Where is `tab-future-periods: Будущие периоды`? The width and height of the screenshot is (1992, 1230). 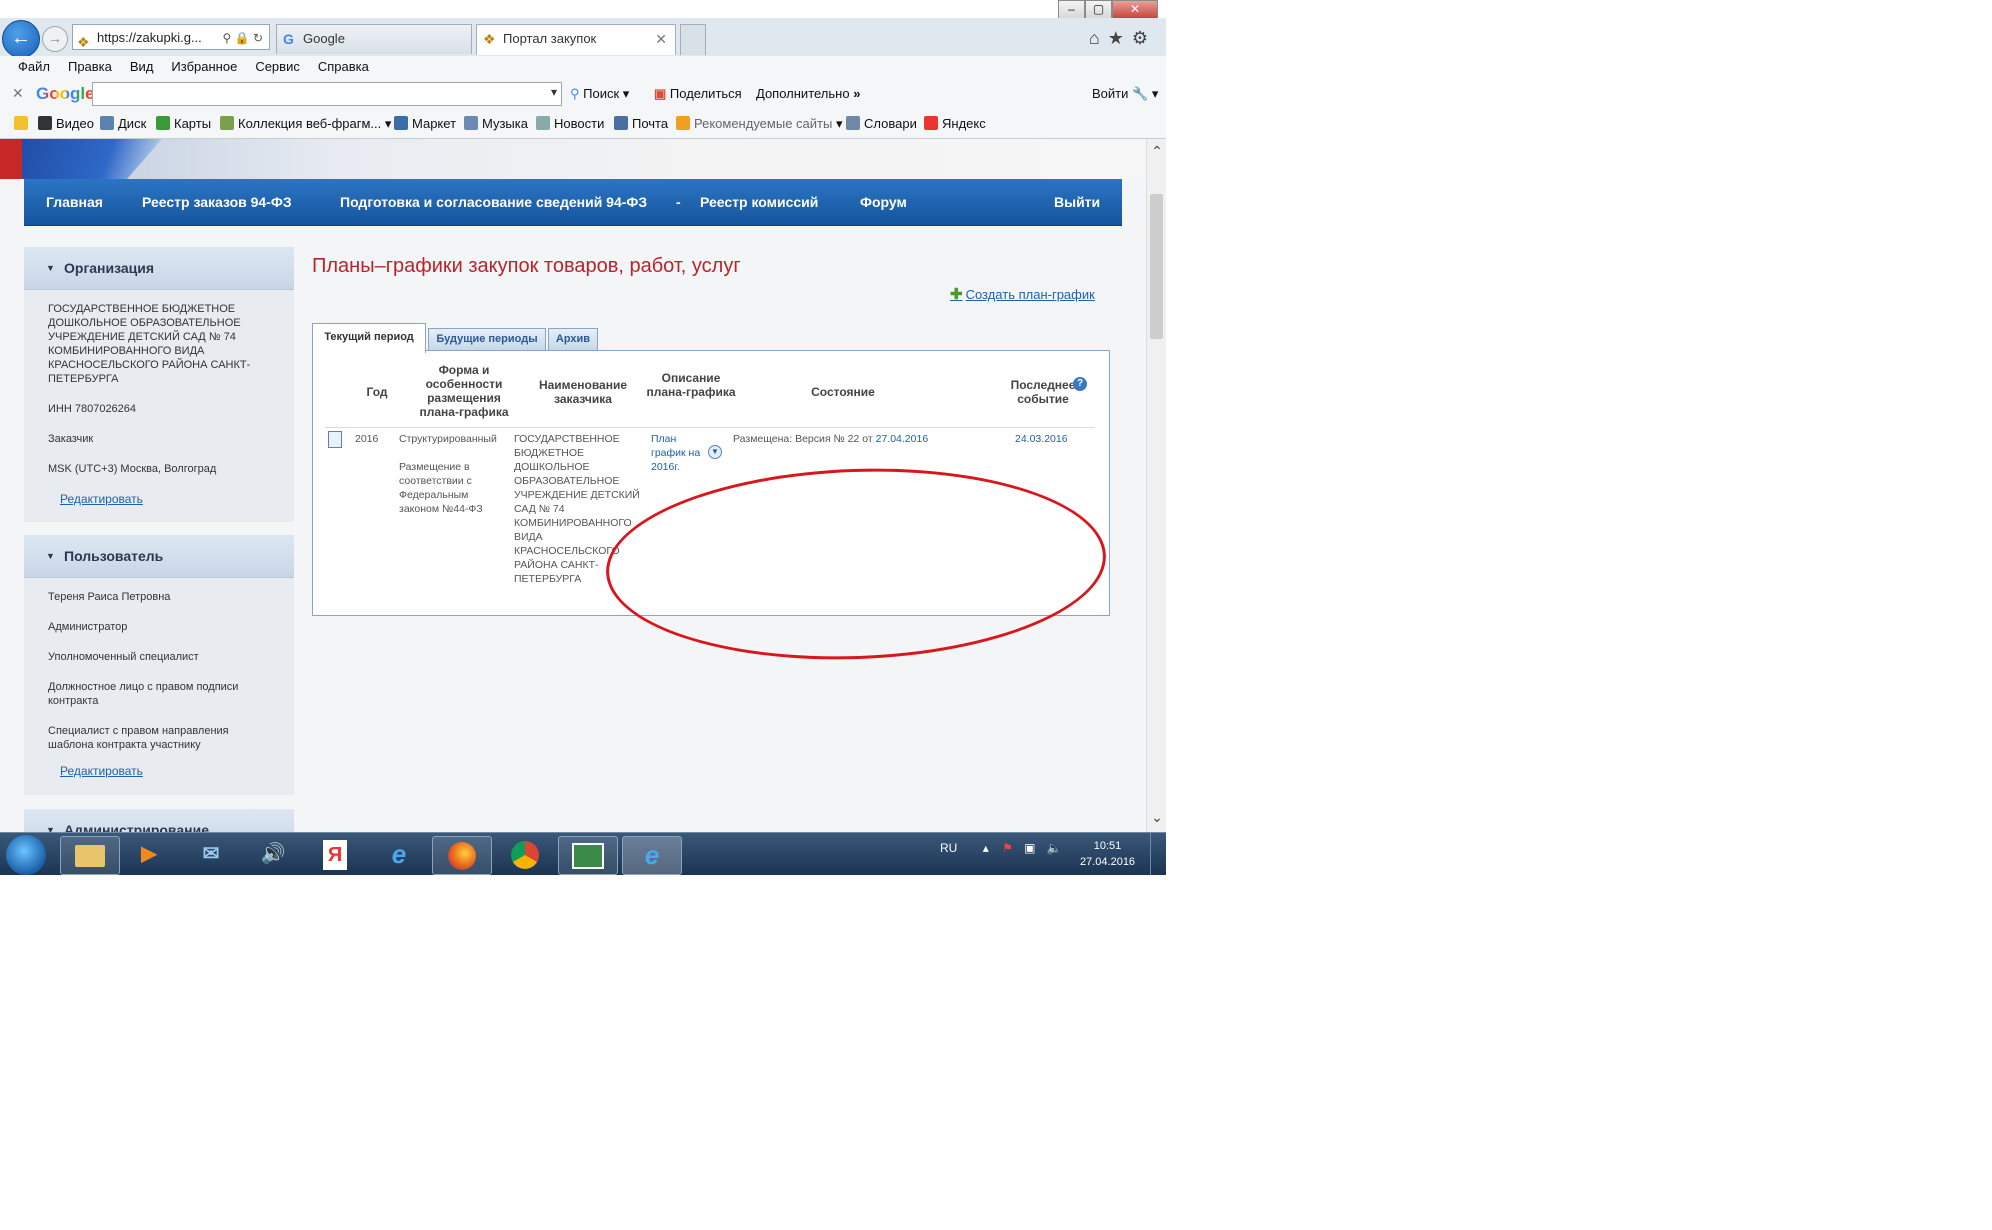
tab-future-periods: Будущие периоды is located at coordinates (487, 339).